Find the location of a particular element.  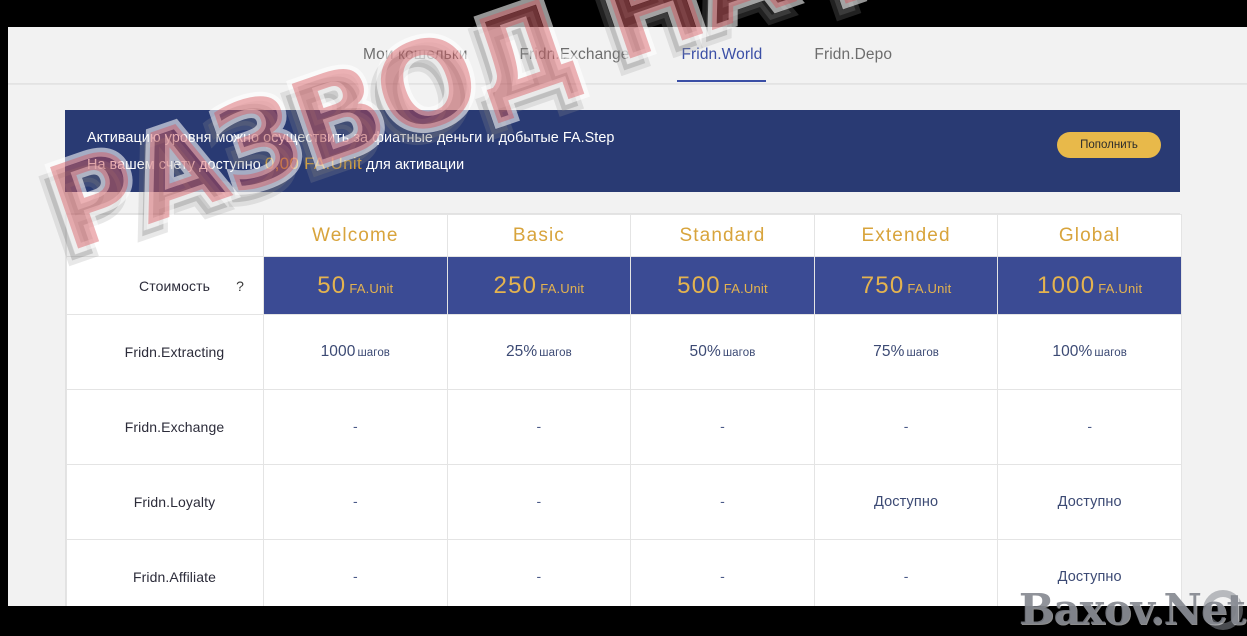

row-label-text: Стоимость is located at coordinates (174, 285).